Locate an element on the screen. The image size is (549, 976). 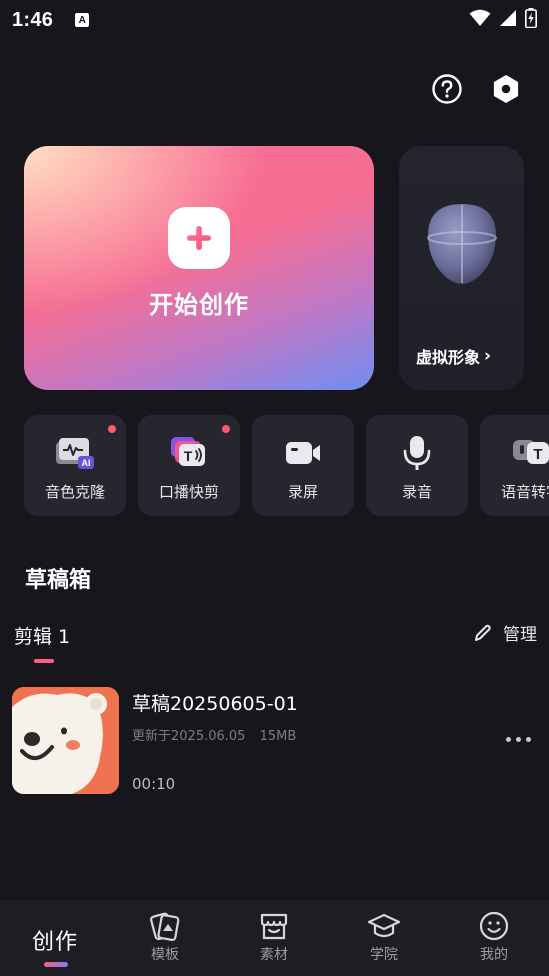
help-icon is located at coordinates (447, 89).